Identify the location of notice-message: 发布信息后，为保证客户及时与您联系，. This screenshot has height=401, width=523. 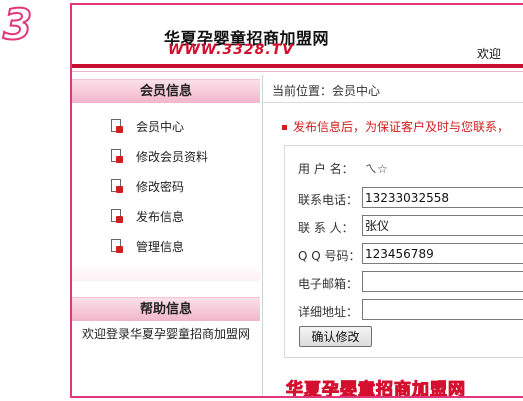
(401, 127).